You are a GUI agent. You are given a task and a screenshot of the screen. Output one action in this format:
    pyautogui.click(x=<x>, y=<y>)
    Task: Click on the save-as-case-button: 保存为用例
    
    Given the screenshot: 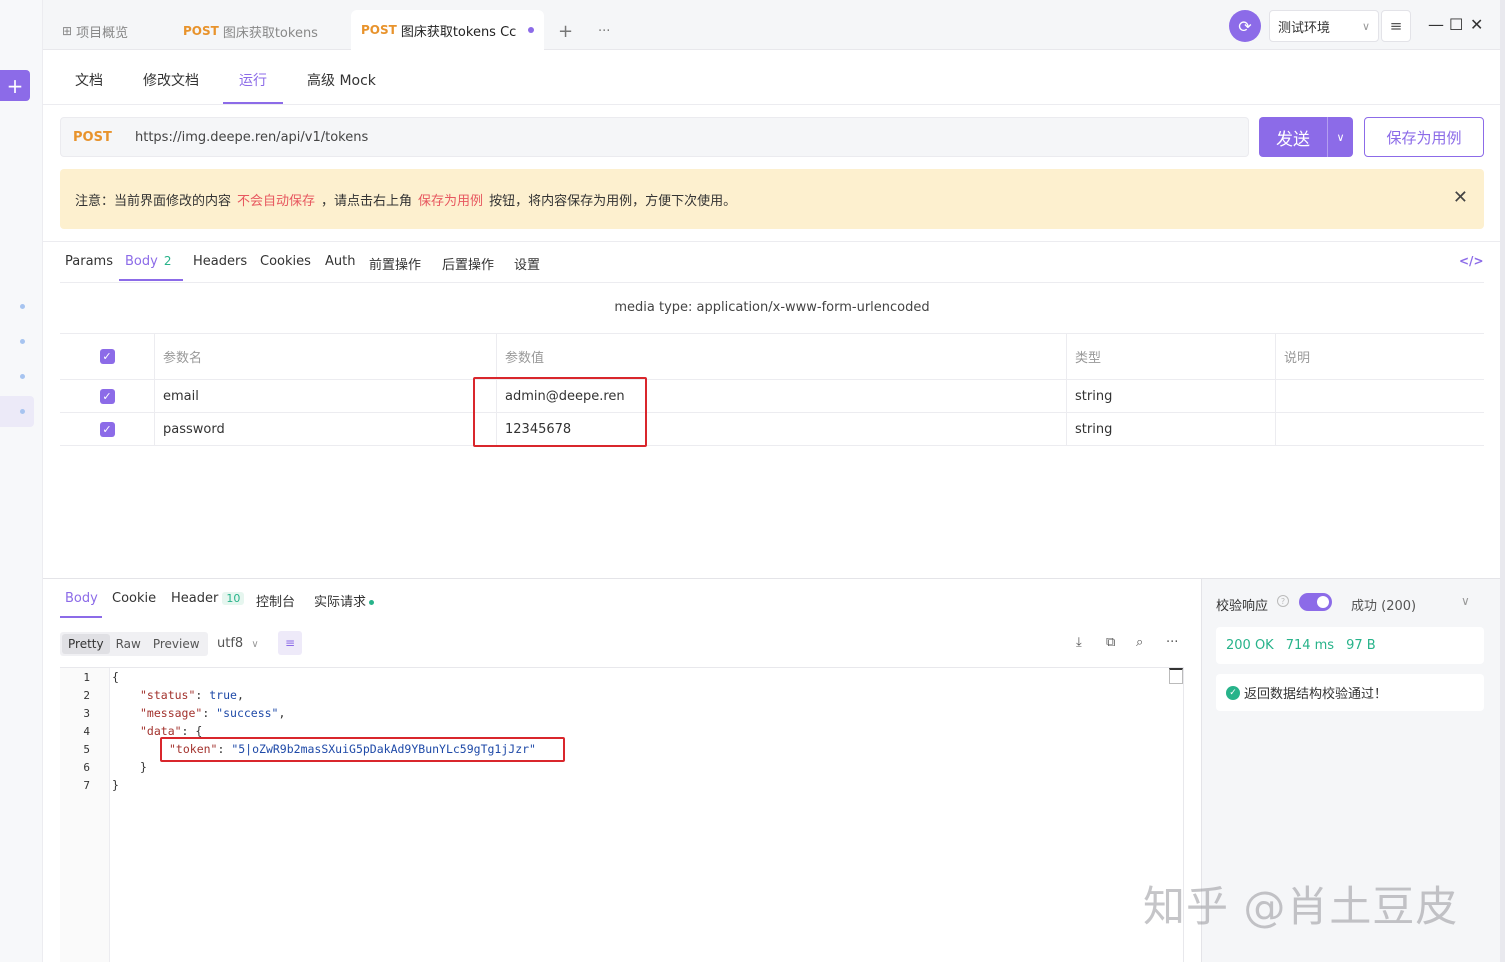 What is the action you would take?
    pyautogui.click(x=1424, y=137)
    